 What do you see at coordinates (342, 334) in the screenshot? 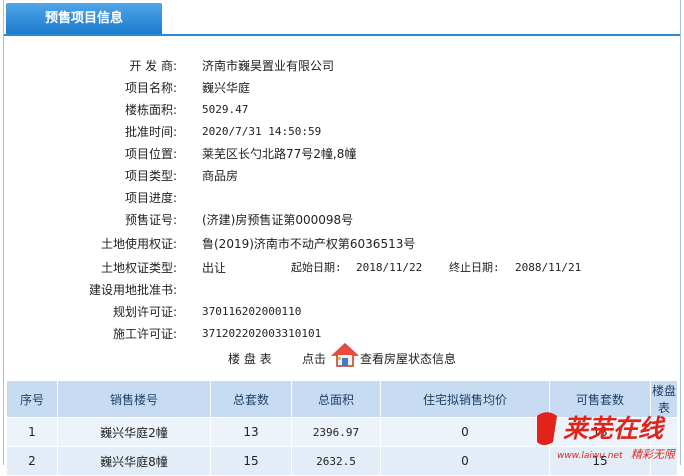
I see `info-row: 施工许可证: 371202202003310101` at bounding box center [342, 334].